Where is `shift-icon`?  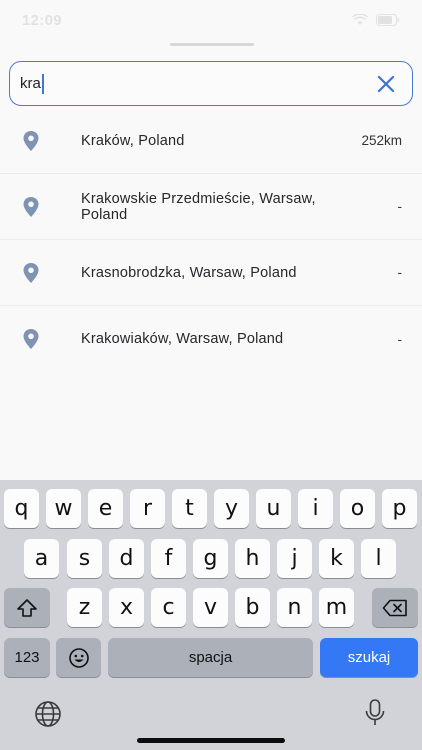 shift-icon is located at coordinates (27, 607).